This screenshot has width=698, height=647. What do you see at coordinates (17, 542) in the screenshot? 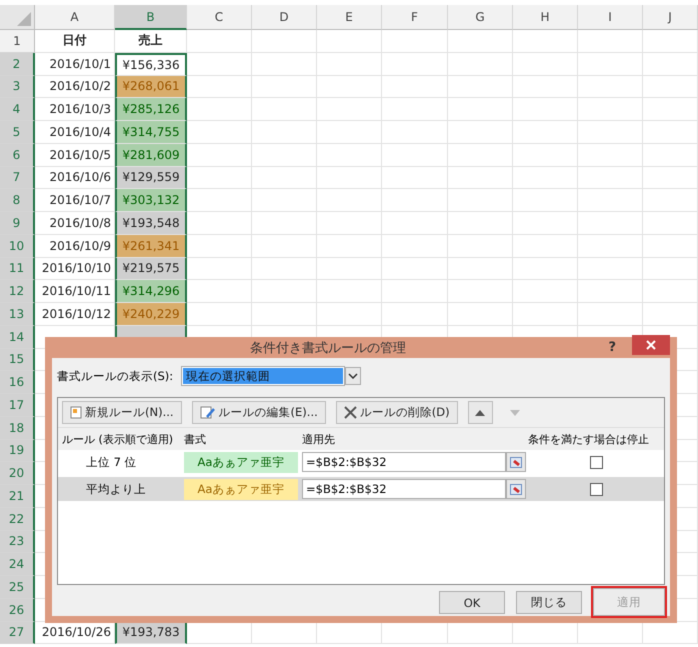
I see `row-header: 23` at bounding box center [17, 542].